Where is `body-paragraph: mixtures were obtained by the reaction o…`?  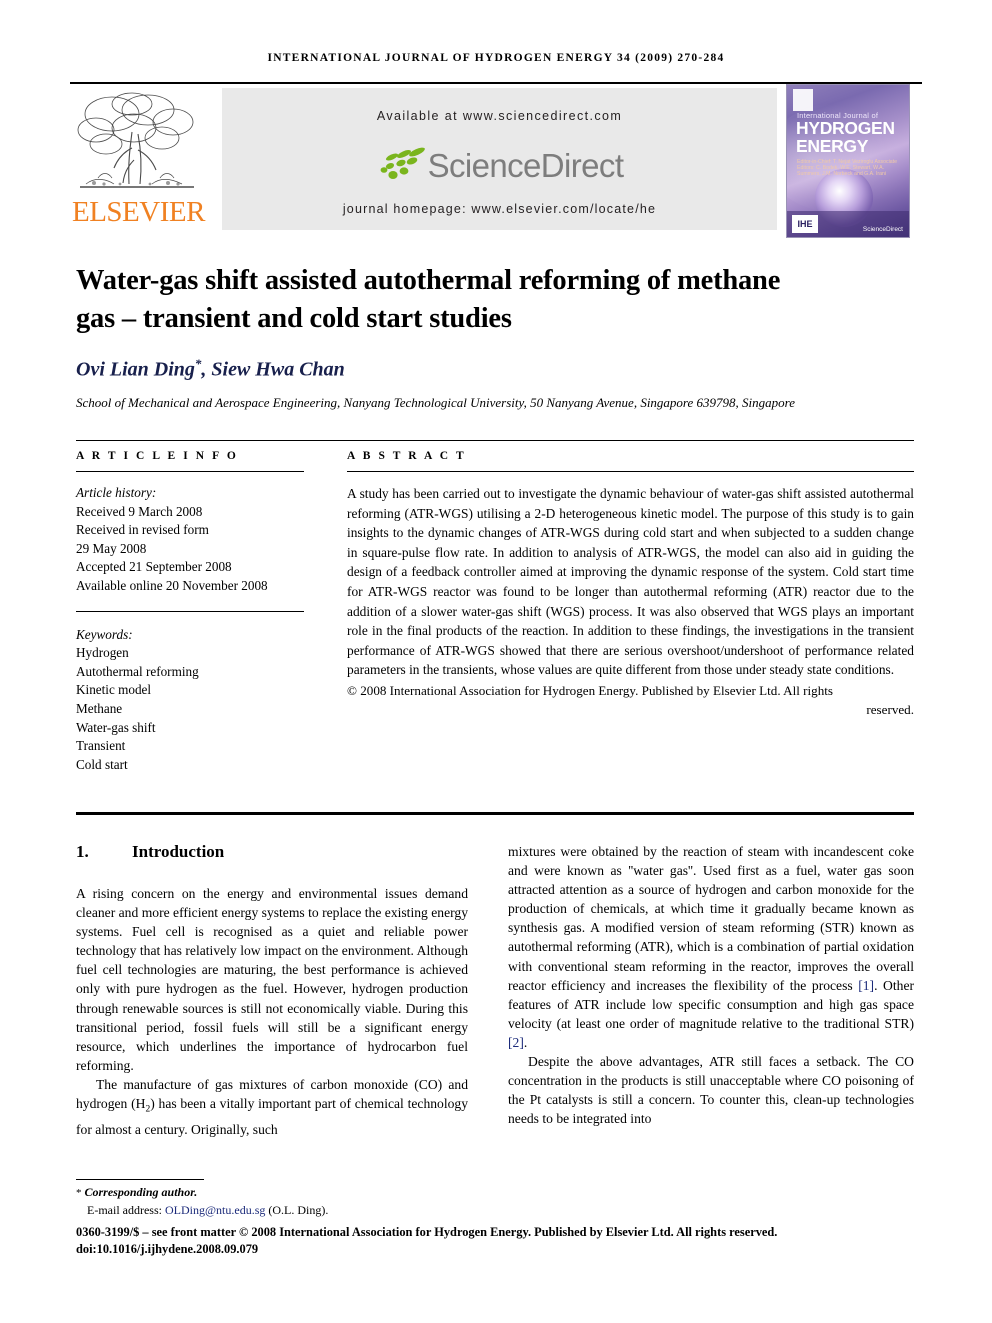
body-paragraph: mixtures were obtained by the reaction o… is located at coordinates (711, 947).